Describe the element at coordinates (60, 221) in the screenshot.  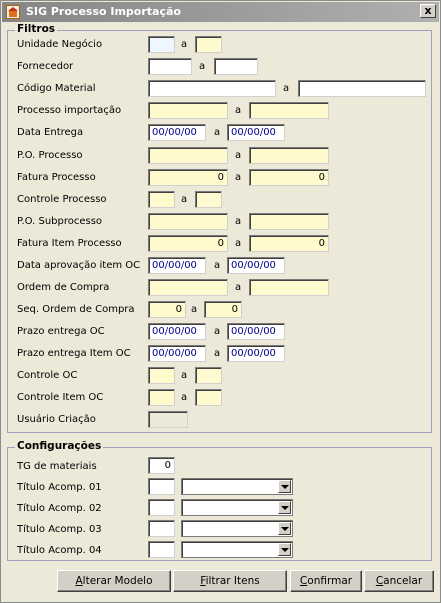
I see `po-subprocesso-label: P.O. Subprocesso` at that location.